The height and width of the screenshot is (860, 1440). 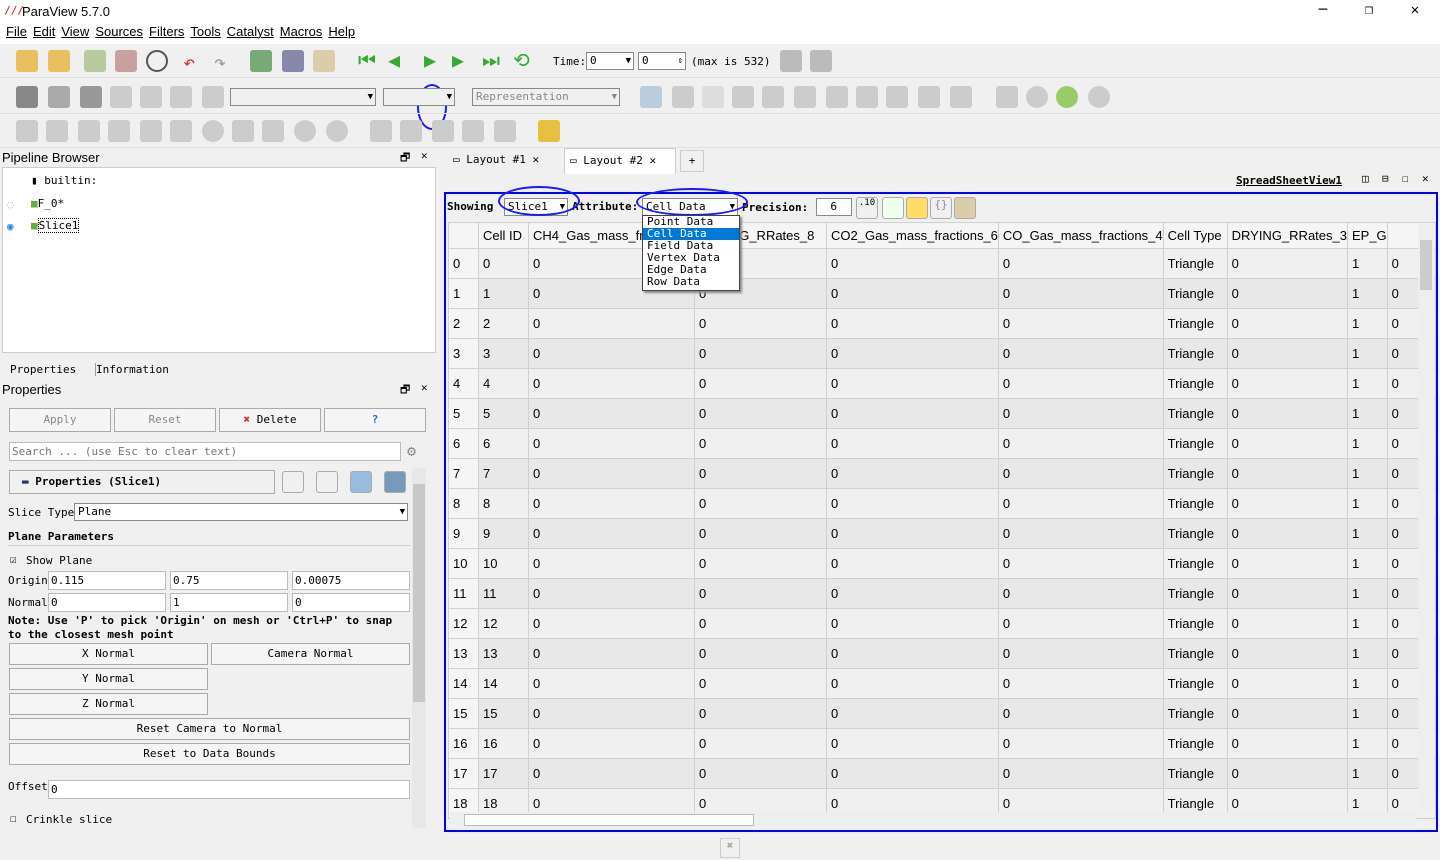 I want to click on table-row: 9 9 0 0 0 0 Triangle 0 1 0, so click(x=942, y=533).